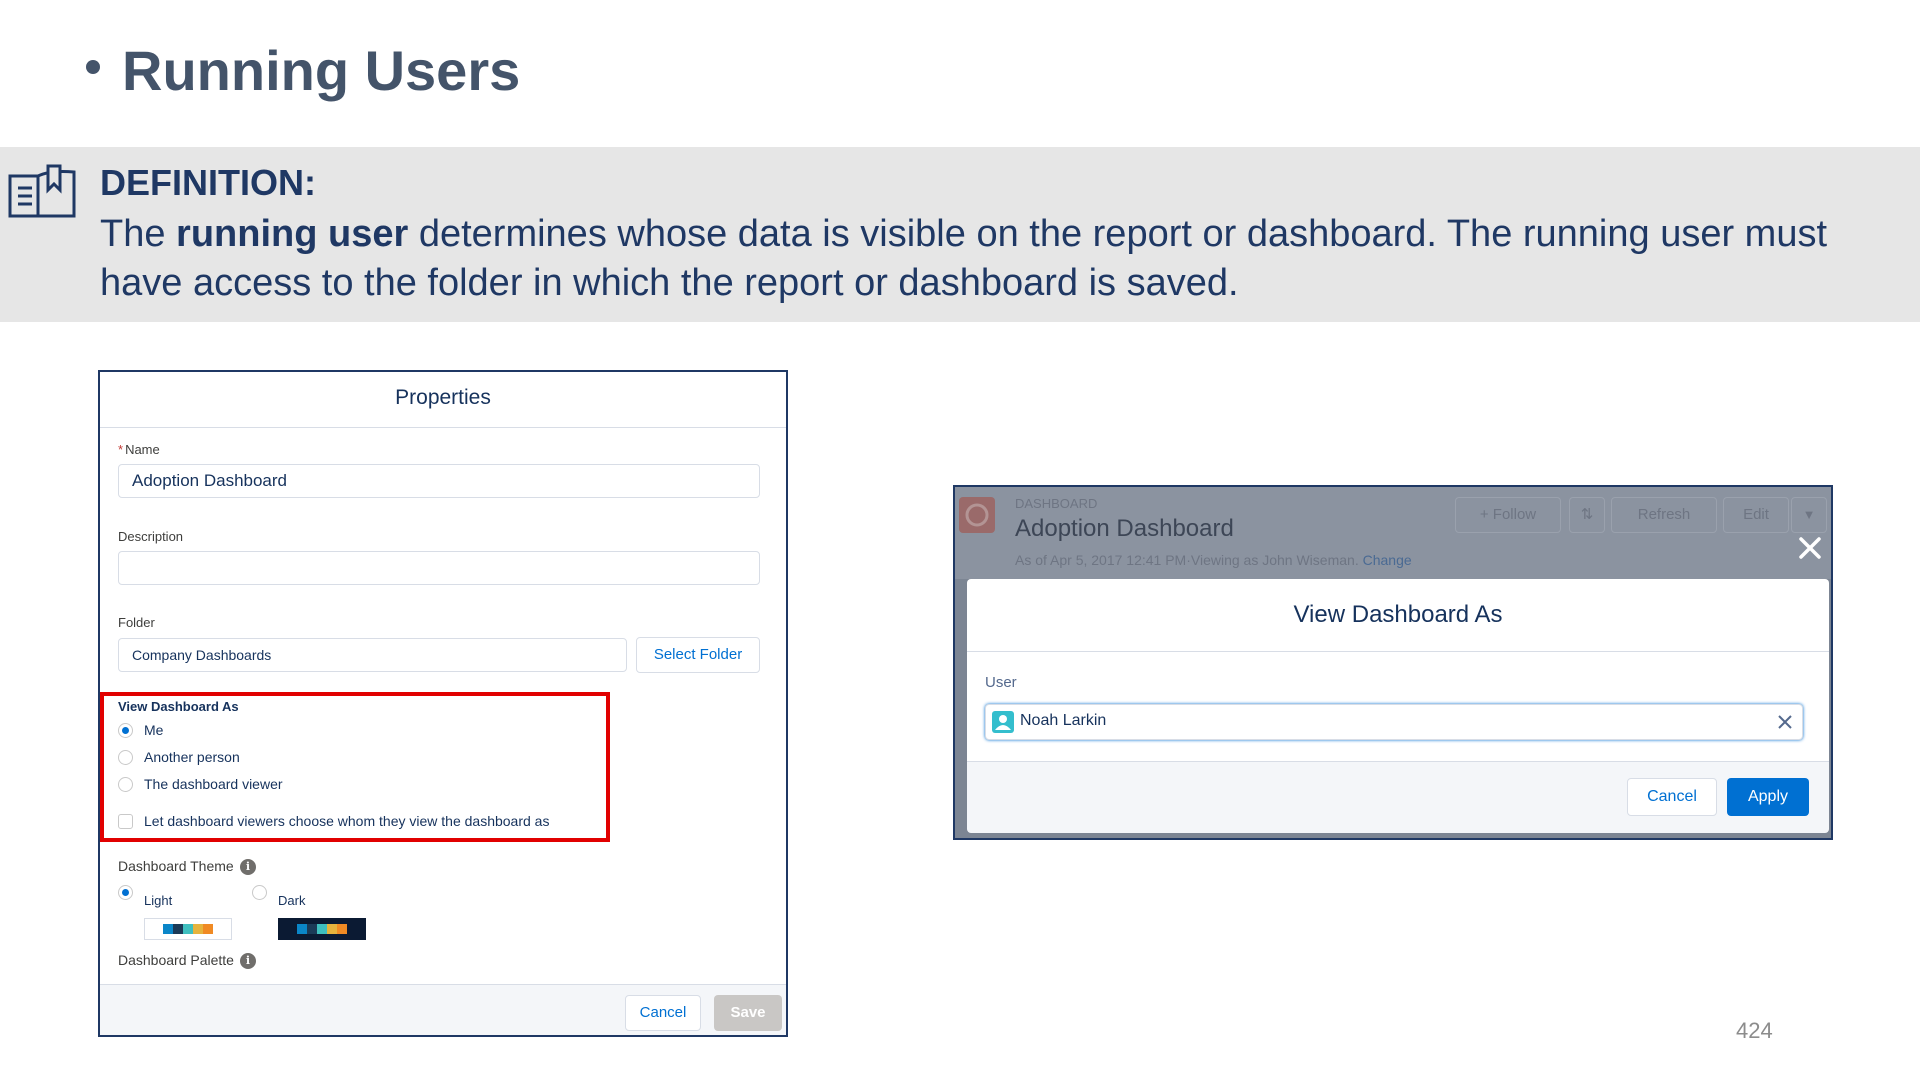  What do you see at coordinates (1398, 615) in the screenshot?
I see `view-as-modal-title: View Dashboard As` at bounding box center [1398, 615].